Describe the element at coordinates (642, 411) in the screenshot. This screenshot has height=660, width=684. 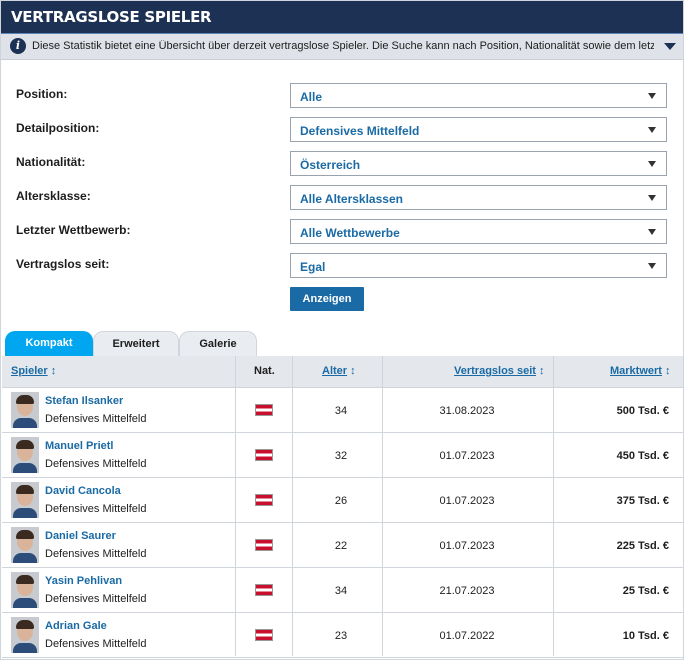
I see `market-value: 500 Tsd. €` at that location.